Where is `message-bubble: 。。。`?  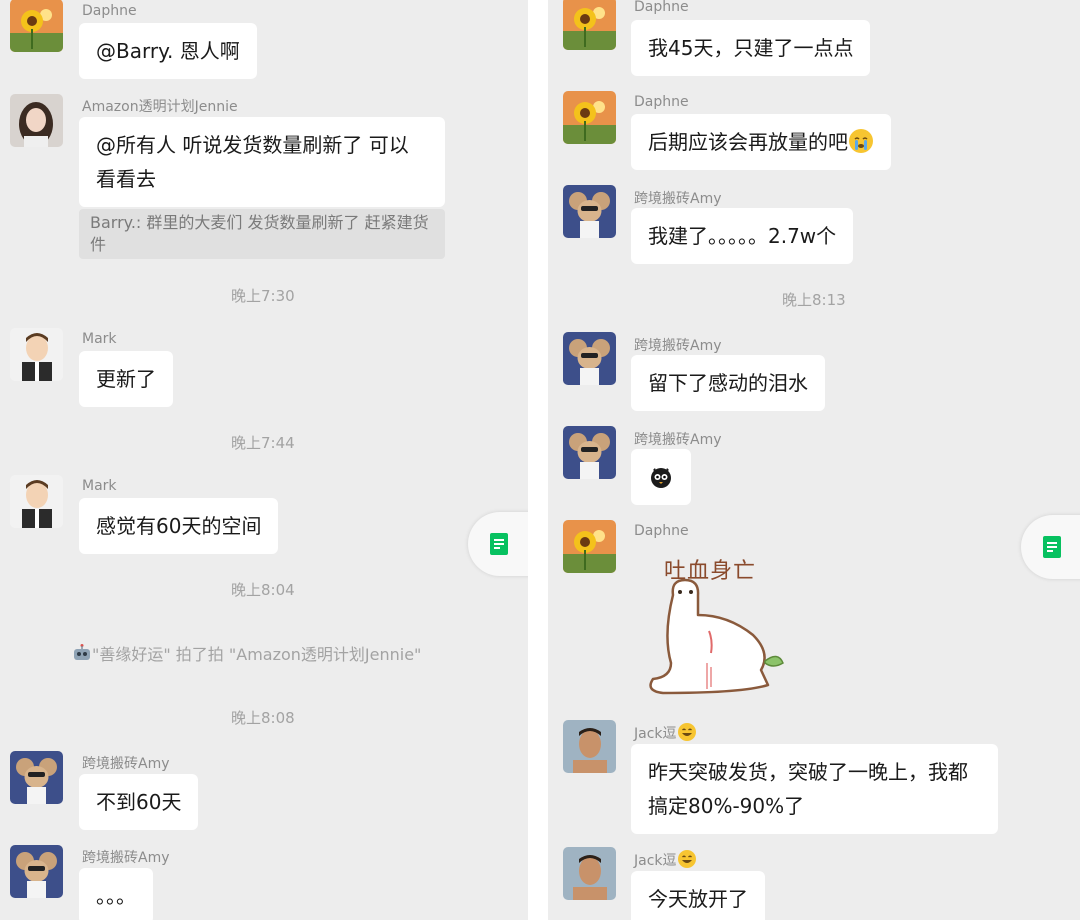
message-bubble: 。。。 is located at coordinates (116, 894).